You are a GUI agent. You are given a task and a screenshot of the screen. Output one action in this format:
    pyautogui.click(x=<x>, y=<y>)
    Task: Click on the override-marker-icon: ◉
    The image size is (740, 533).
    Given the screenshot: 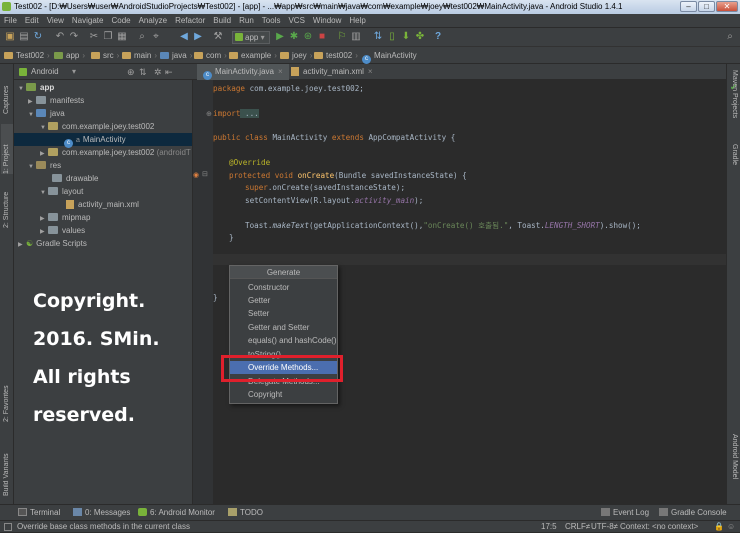 What is the action you would take?
    pyautogui.click(x=196, y=175)
    